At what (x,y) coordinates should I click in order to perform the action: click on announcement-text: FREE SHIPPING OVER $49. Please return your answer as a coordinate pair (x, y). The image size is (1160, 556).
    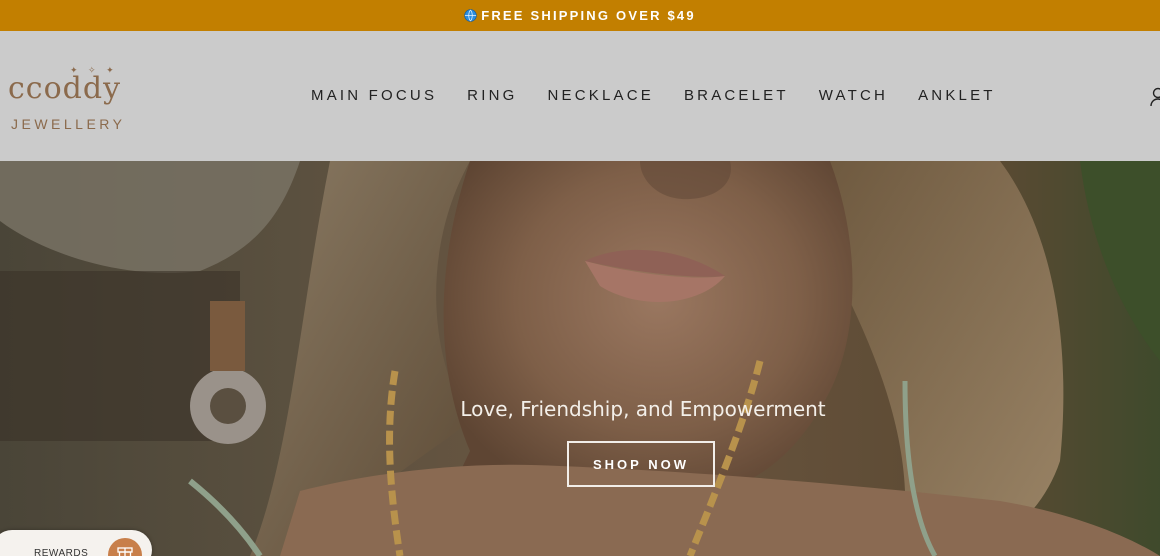
    Looking at the image, I should click on (588, 15).